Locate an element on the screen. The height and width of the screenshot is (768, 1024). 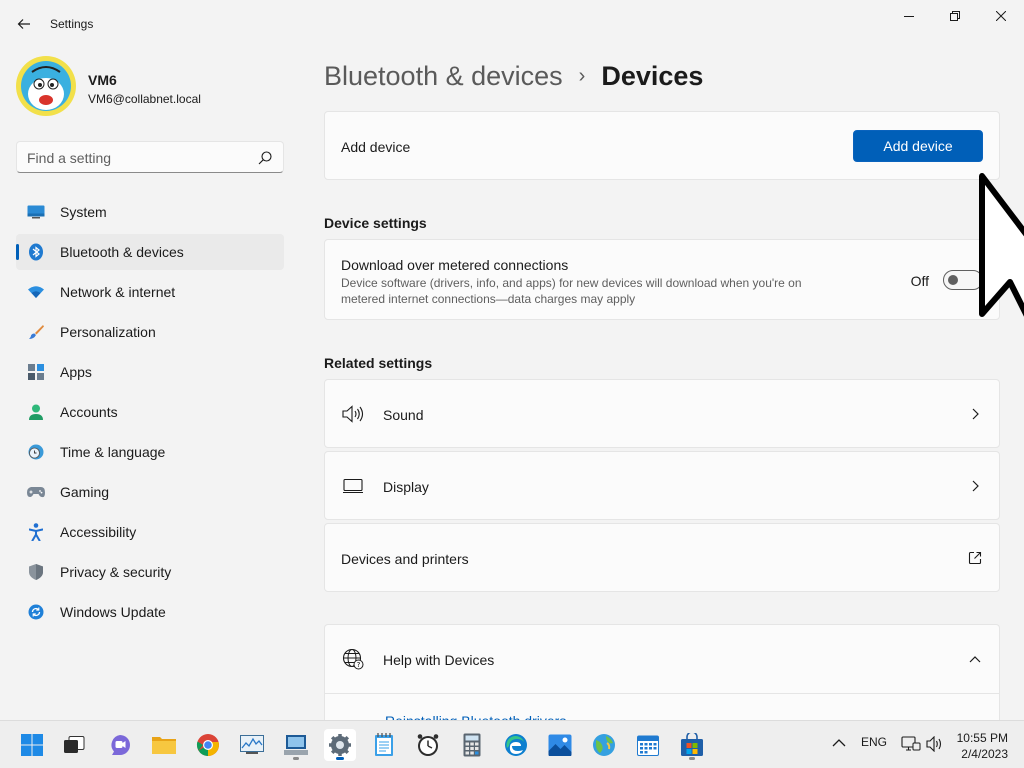
restore-button is located at coordinates (955, 16).